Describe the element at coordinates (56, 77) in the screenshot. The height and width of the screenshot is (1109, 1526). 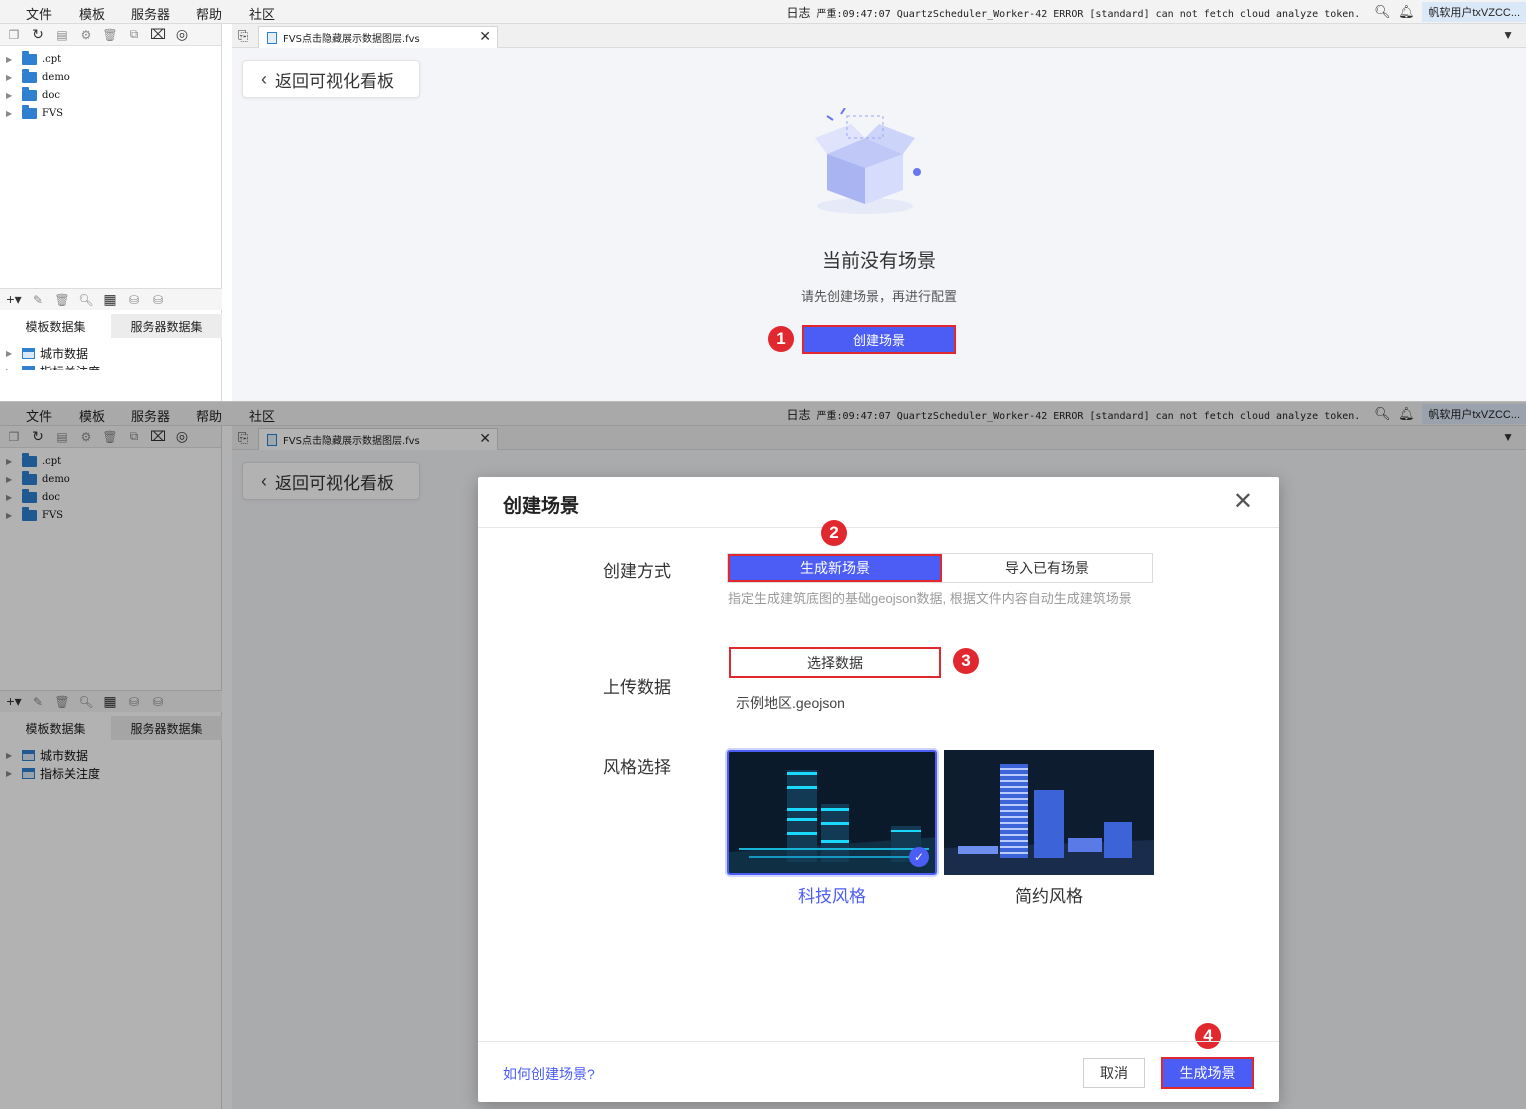
I see `tree-item-label: demo` at that location.